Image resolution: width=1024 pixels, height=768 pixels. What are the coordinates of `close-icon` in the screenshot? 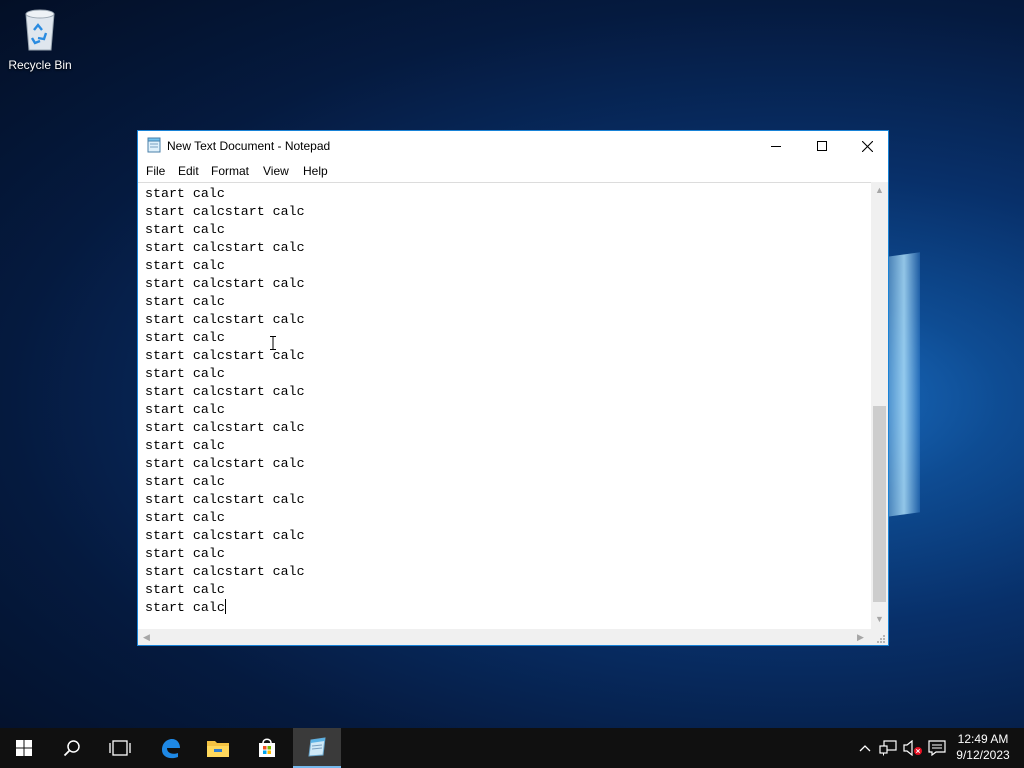 It's located at (867, 146).